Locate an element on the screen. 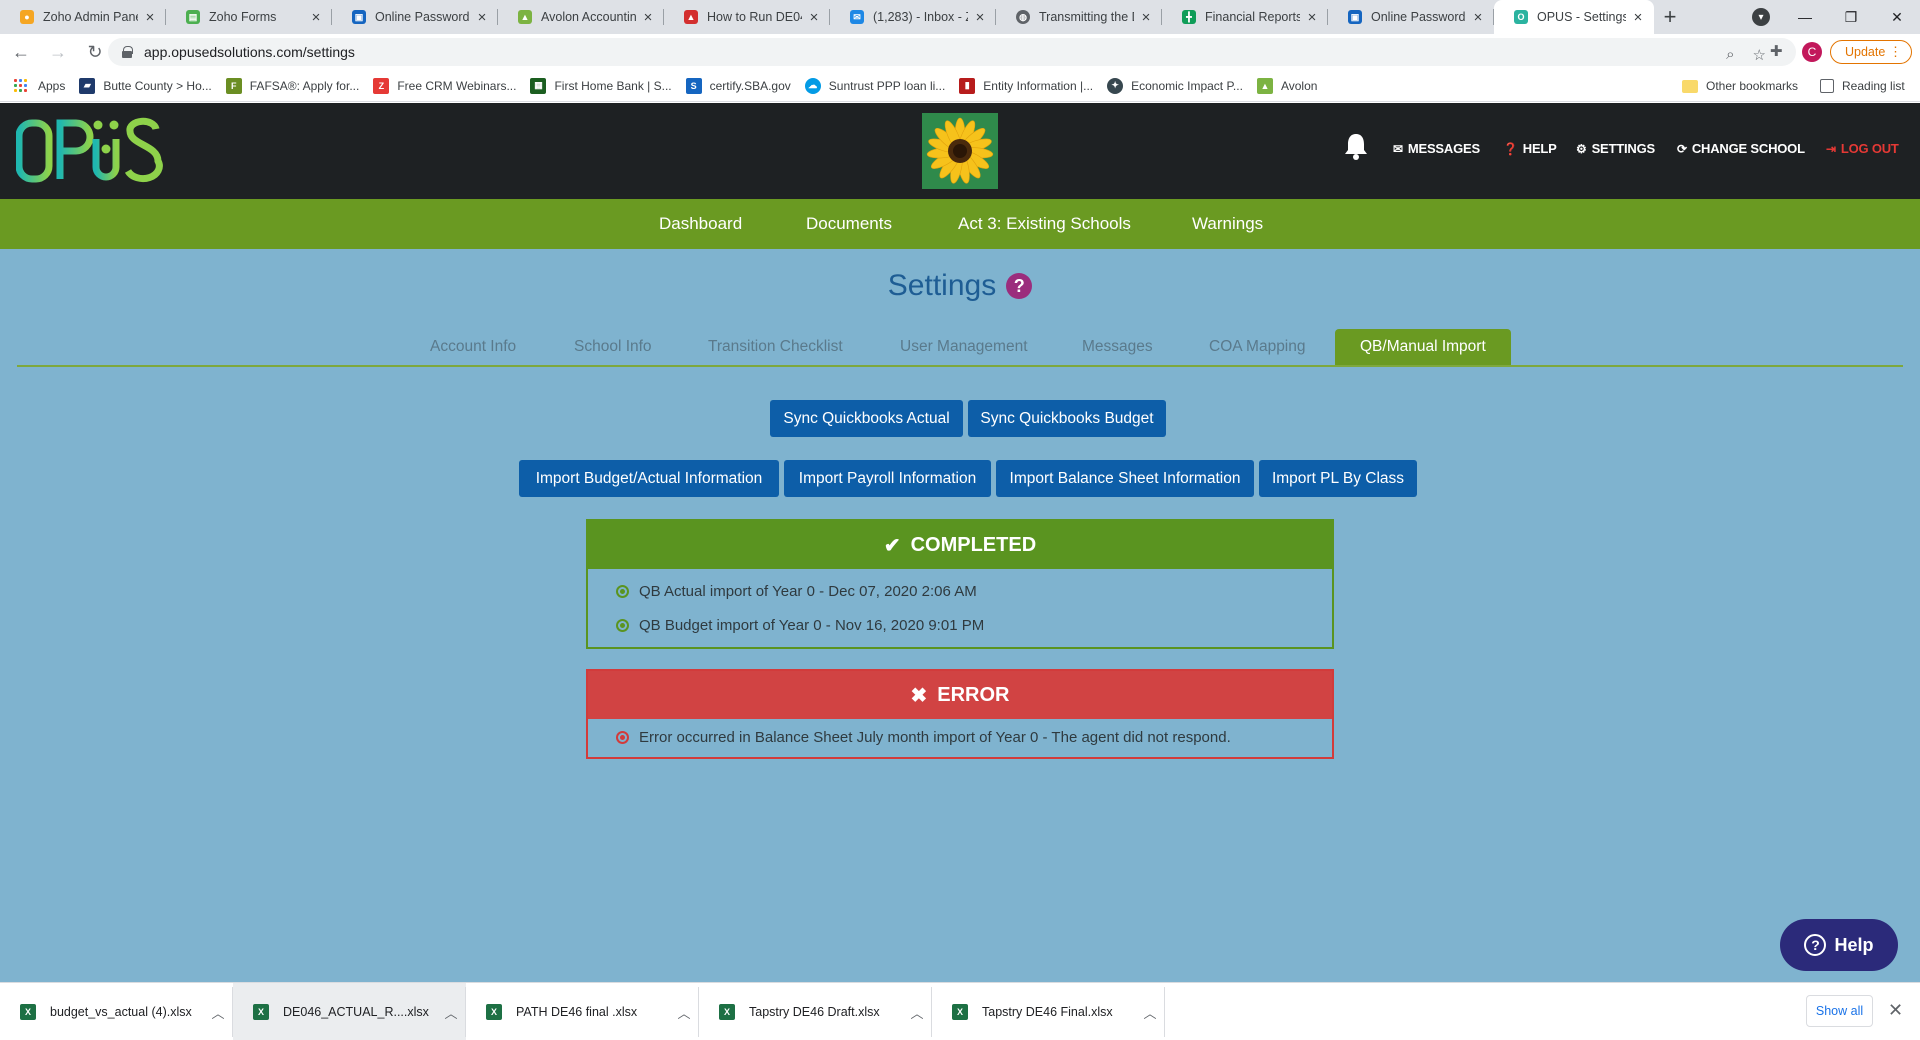  window-close-icon: ✕ is located at coordinates (1897, 17).